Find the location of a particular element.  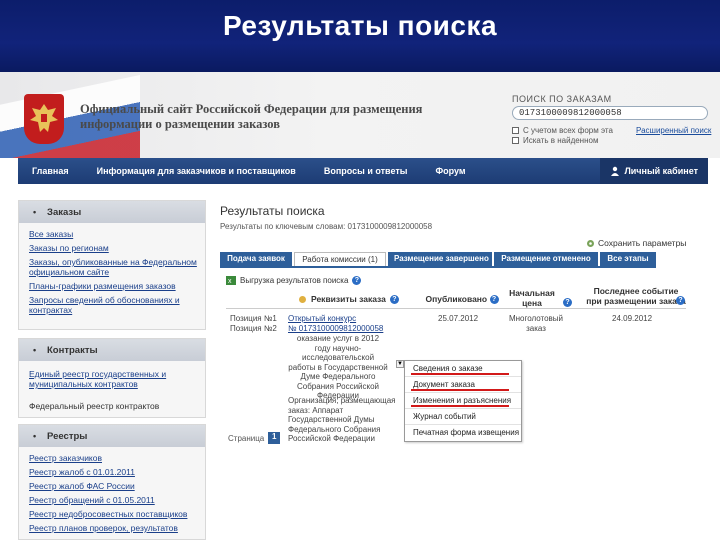

pager: Страница 1 is located at coordinates (254, 438).